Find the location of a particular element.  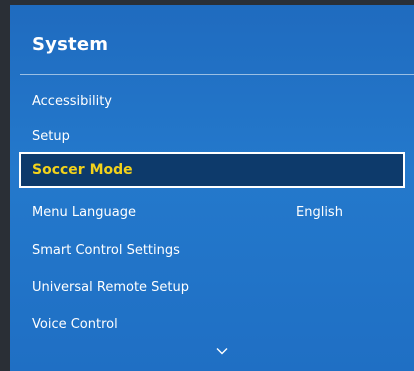

menu-item-voice-control: Voice Control is located at coordinates (75, 325).